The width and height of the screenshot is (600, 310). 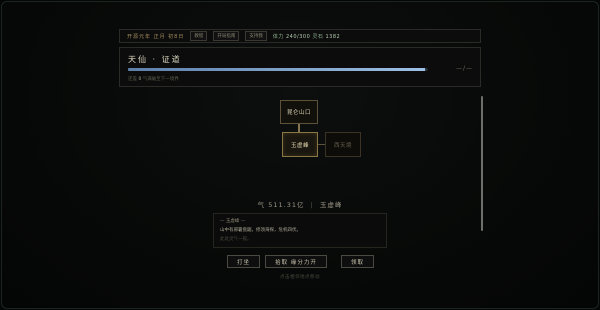 What do you see at coordinates (278, 36) in the screenshot?
I see `stamina-label: 体力` at bounding box center [278, 36].